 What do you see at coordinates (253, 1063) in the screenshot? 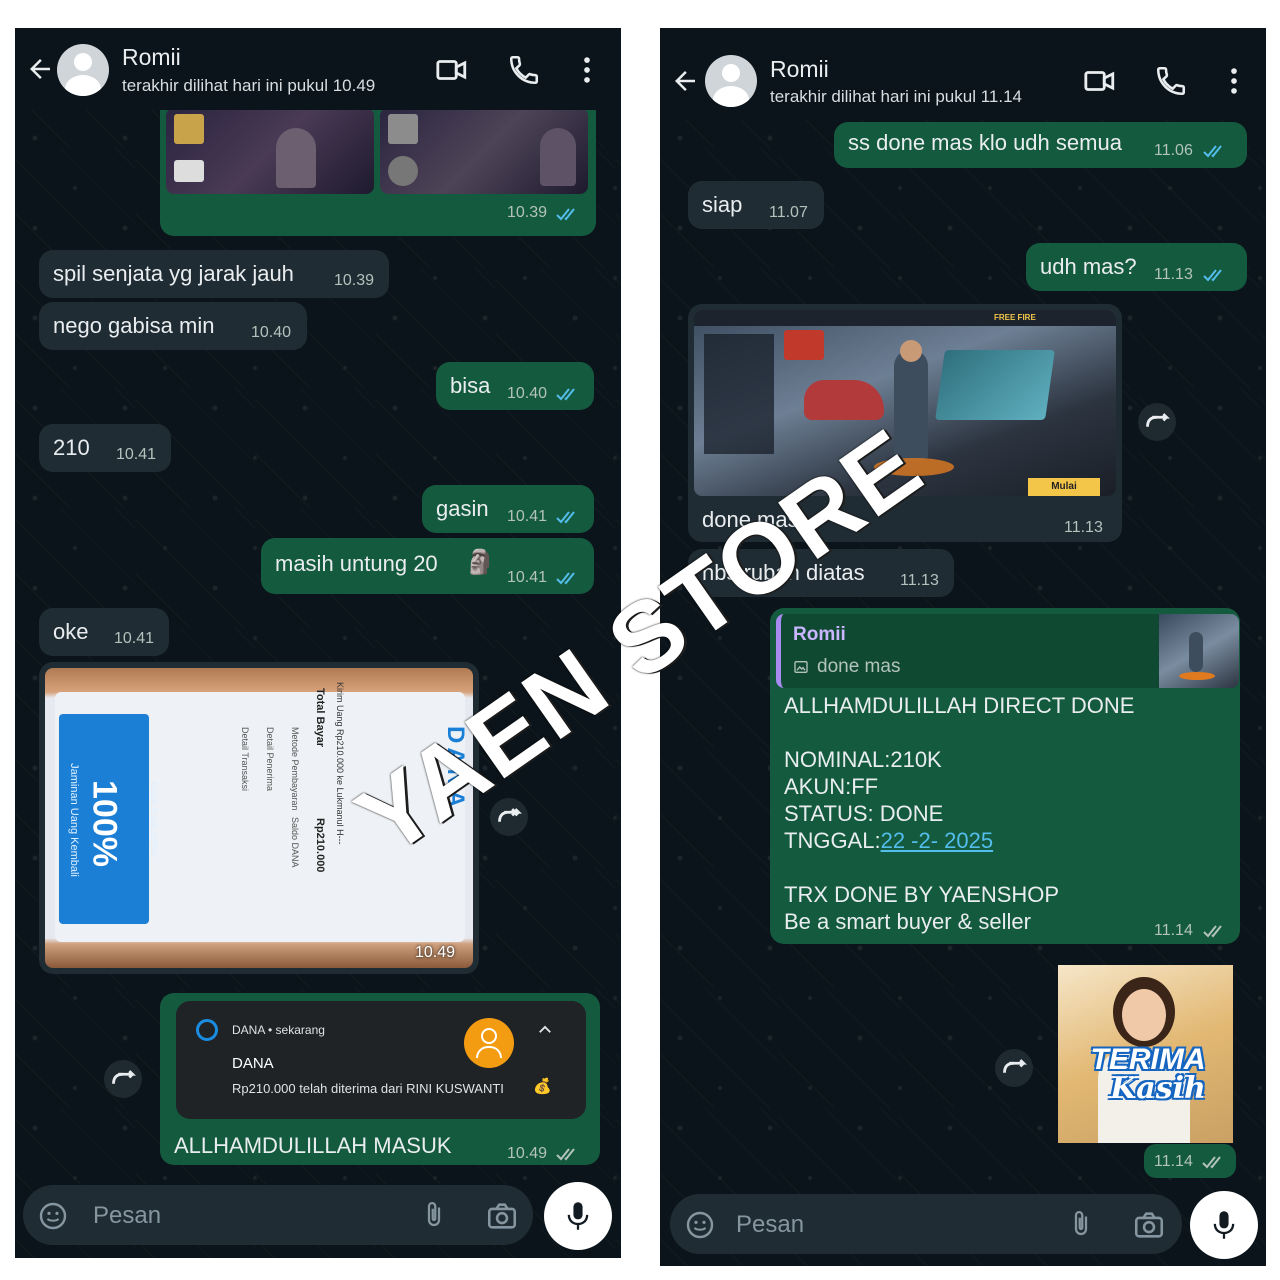
I see `notification-title: DANA` at bounding box center [253, 1063].